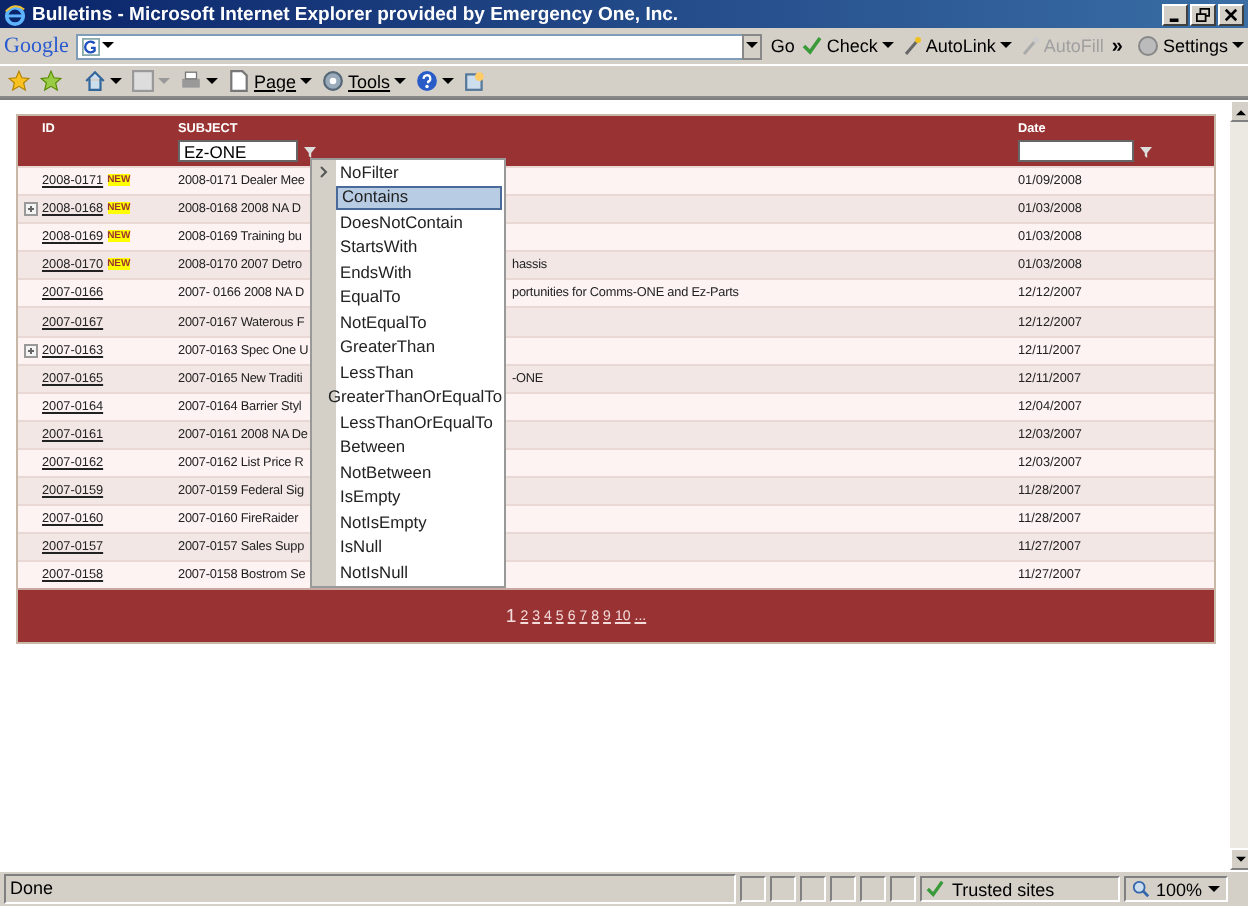  Describe the element at coordinates (370, 889) in the screenshot. I see `status-text: Done` at that location.